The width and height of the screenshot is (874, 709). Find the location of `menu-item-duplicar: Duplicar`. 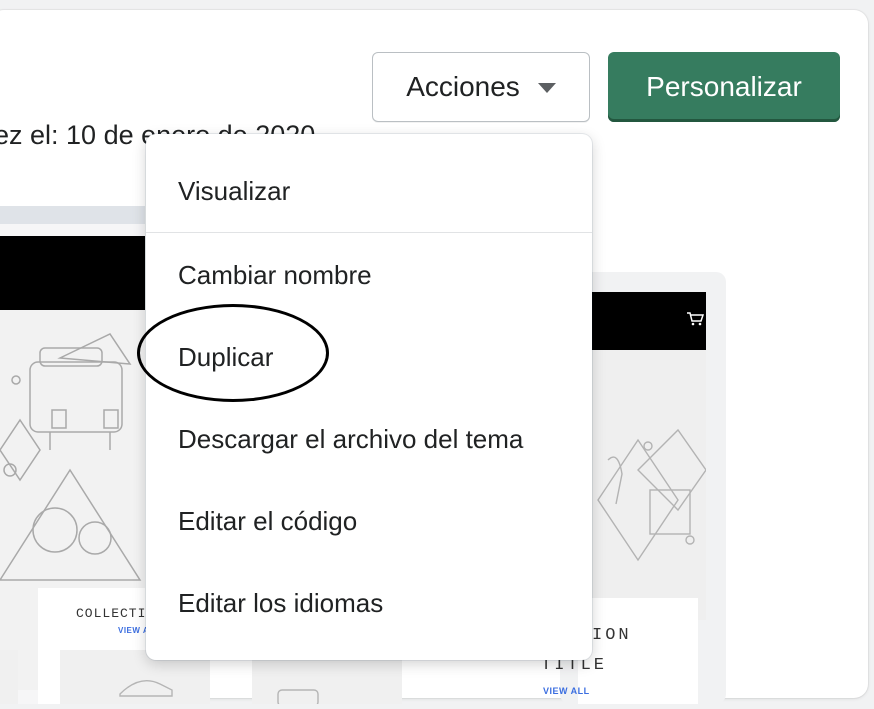

menu-item-duplicar: Duplicar is located at coordinates (225, 357).